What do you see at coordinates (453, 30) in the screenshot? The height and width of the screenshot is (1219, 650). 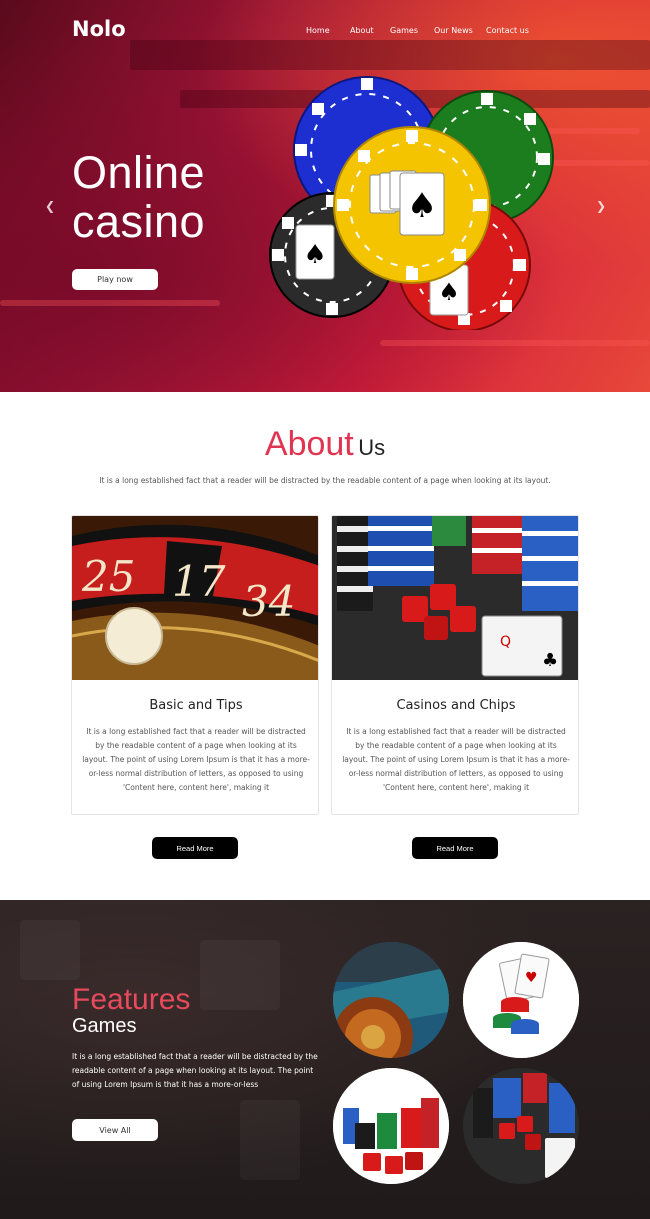 I see `nav-our-news: Our News` at bounding box center [453, 30].